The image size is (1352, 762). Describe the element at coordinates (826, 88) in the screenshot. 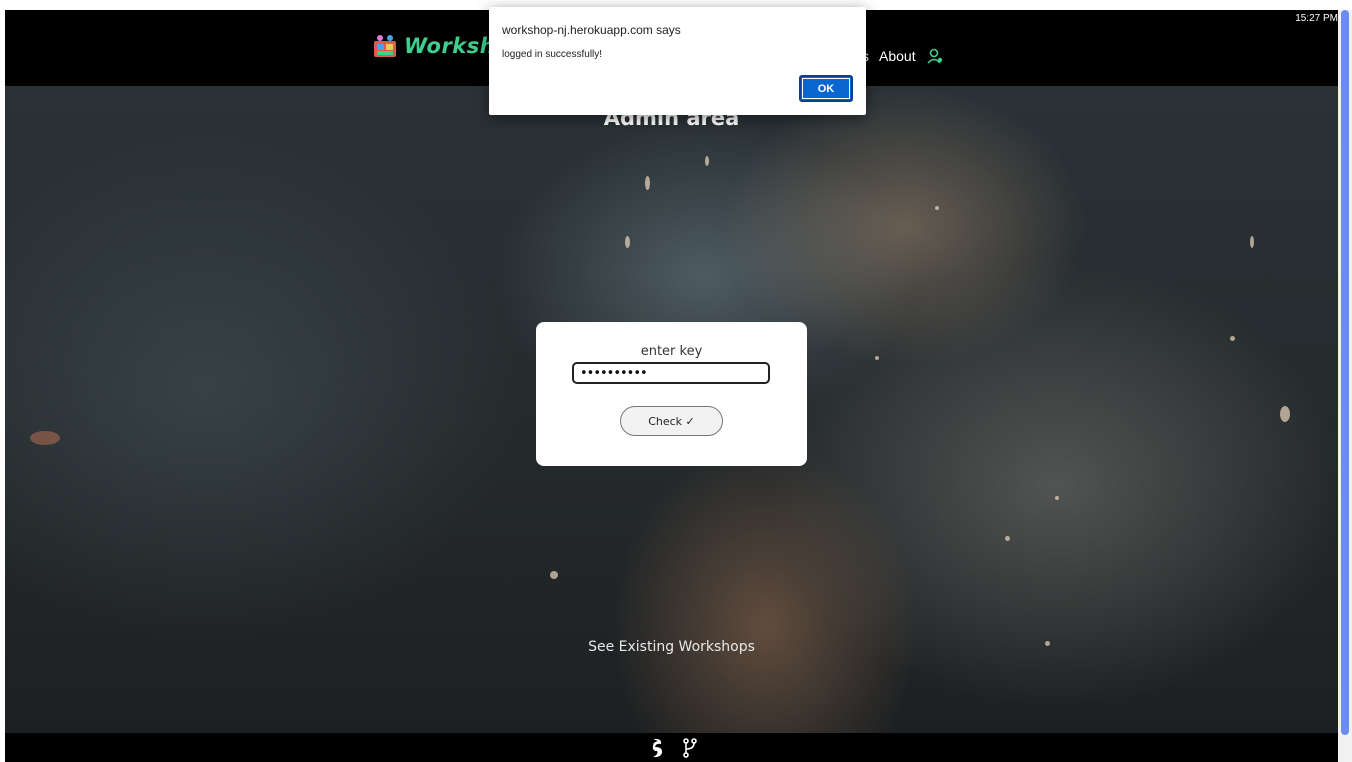

I see `ok-button: OK` at that location.